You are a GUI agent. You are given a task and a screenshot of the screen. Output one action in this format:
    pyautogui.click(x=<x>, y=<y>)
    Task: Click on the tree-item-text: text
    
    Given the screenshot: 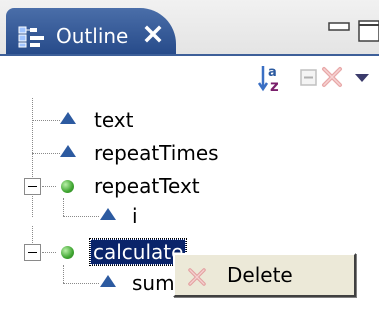 What is the action you would take?
    pyautogui.click(x=113, y=120)
    